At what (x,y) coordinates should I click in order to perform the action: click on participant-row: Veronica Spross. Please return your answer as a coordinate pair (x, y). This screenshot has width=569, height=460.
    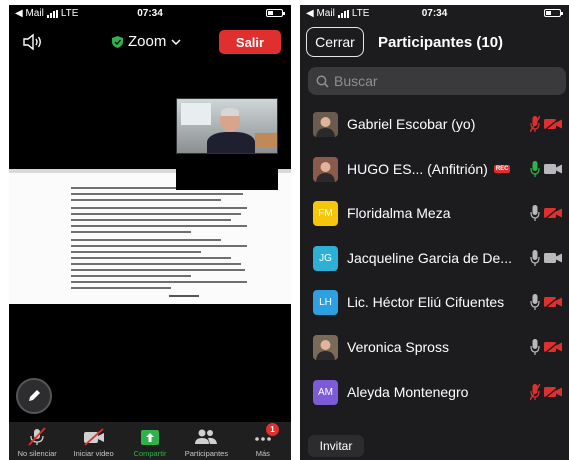
    Looking at the image, I should click on (434, 347).